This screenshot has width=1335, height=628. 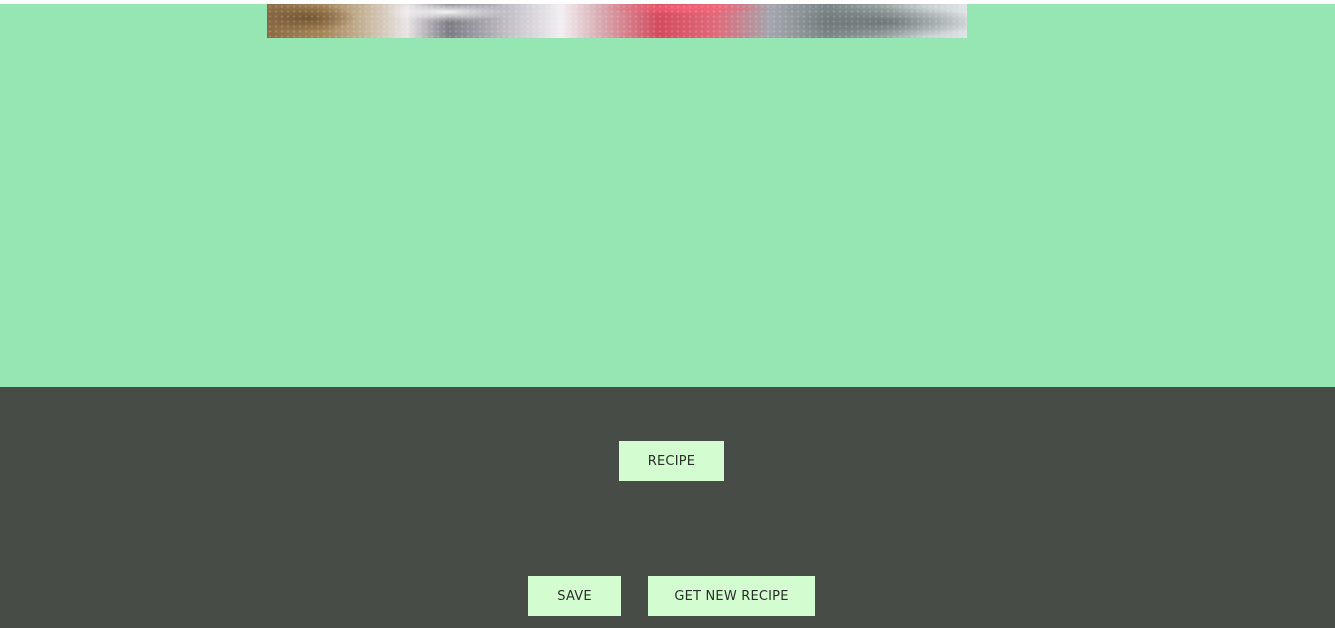 I want to click on save-button: SAVE, so click(x=574, y=596).